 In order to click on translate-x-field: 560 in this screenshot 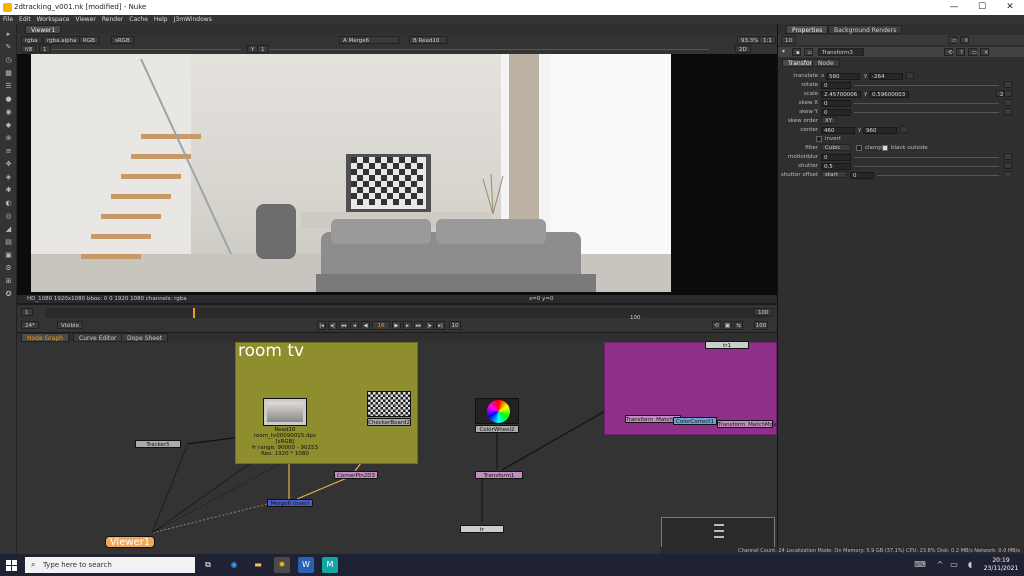, I will do `click(843, 76)`.